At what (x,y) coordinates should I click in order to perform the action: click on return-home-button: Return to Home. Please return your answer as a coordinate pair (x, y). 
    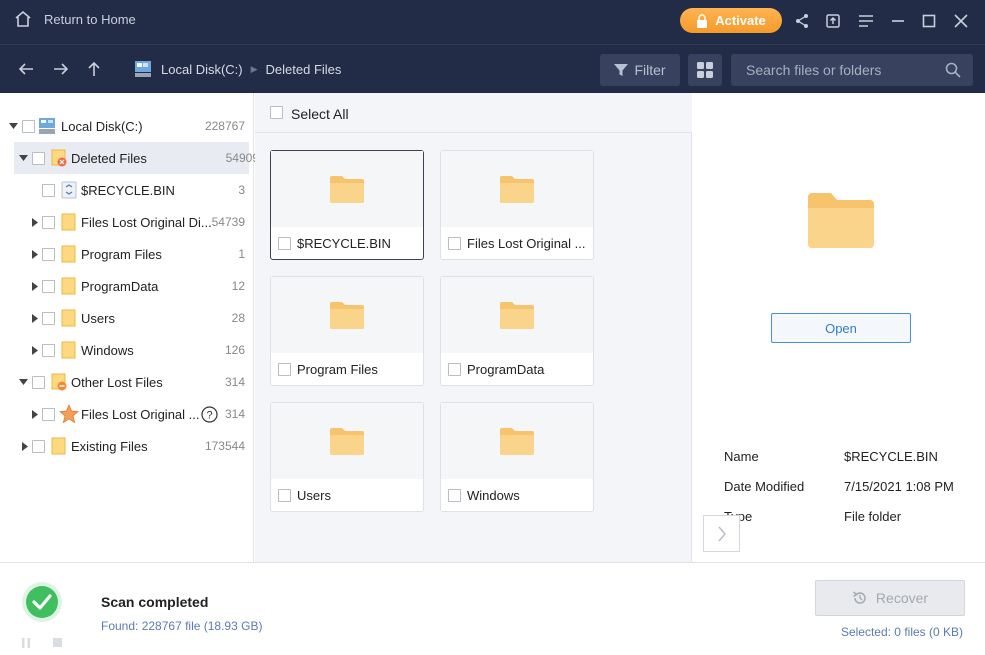
    Looking at the image, I should click on (75, 19).